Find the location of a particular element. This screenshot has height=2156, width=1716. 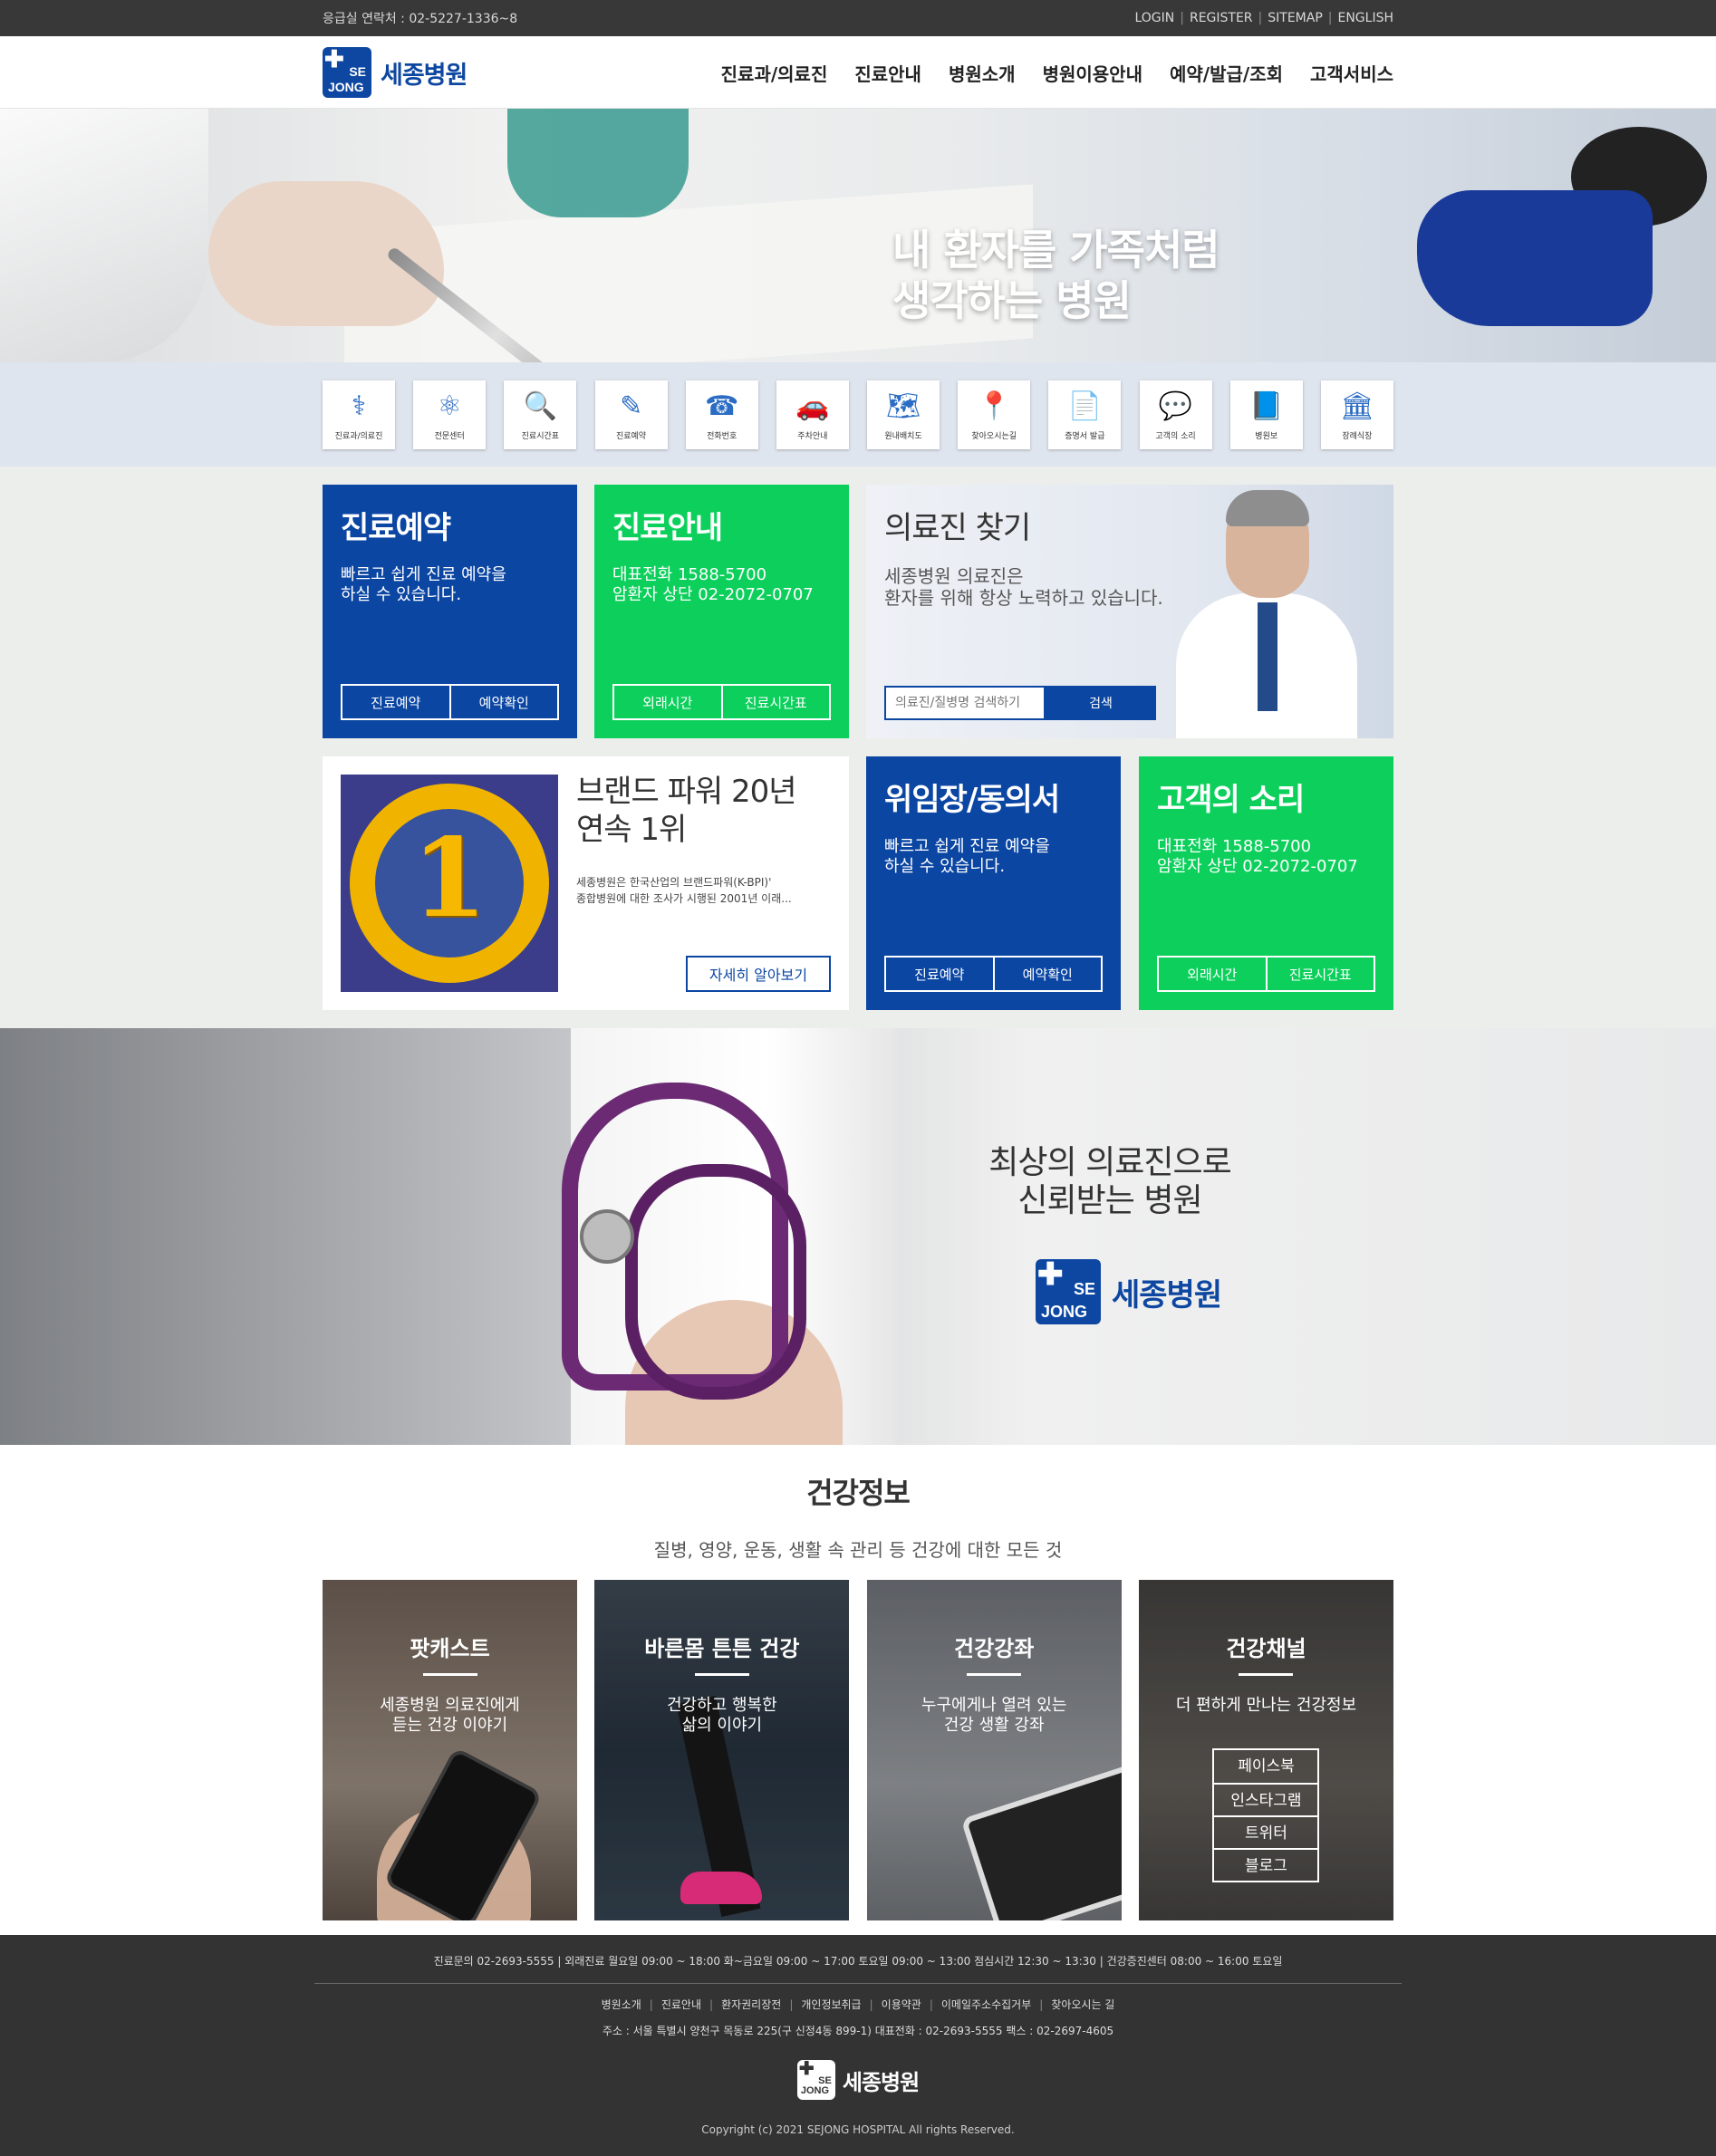

footer-logo: ✚ SE JONG 세종병원 is located at coordinates (858, 2080).